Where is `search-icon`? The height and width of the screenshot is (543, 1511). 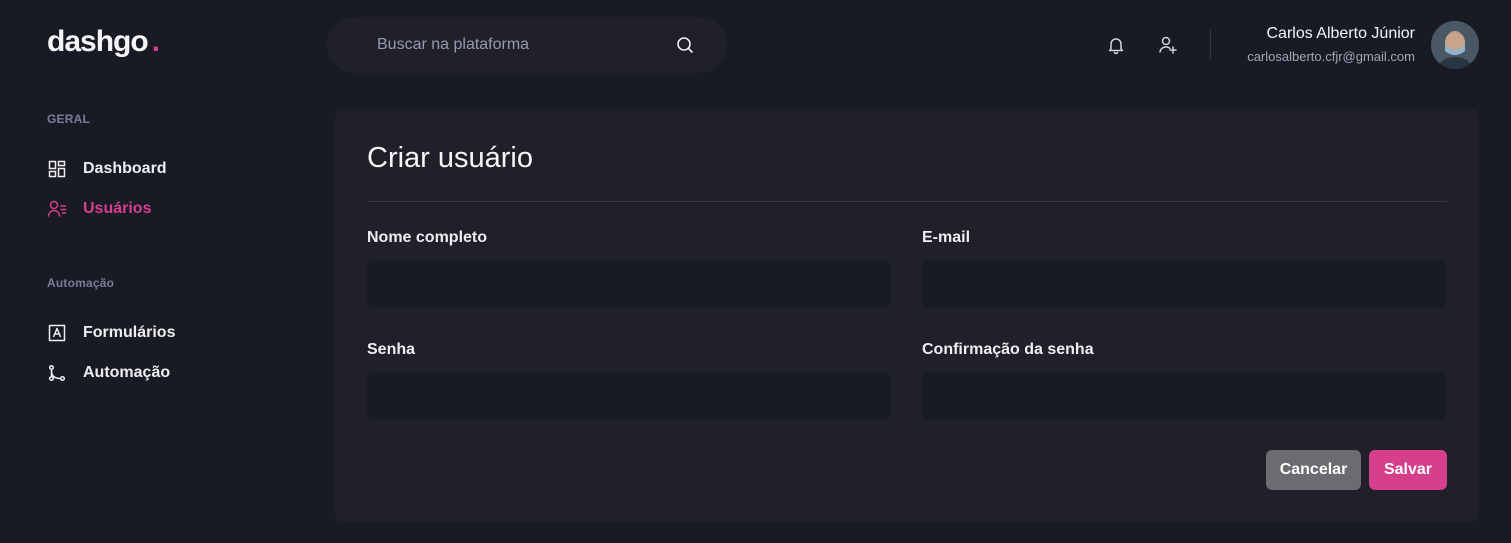 search-icon is located at coordinates (685, 45).